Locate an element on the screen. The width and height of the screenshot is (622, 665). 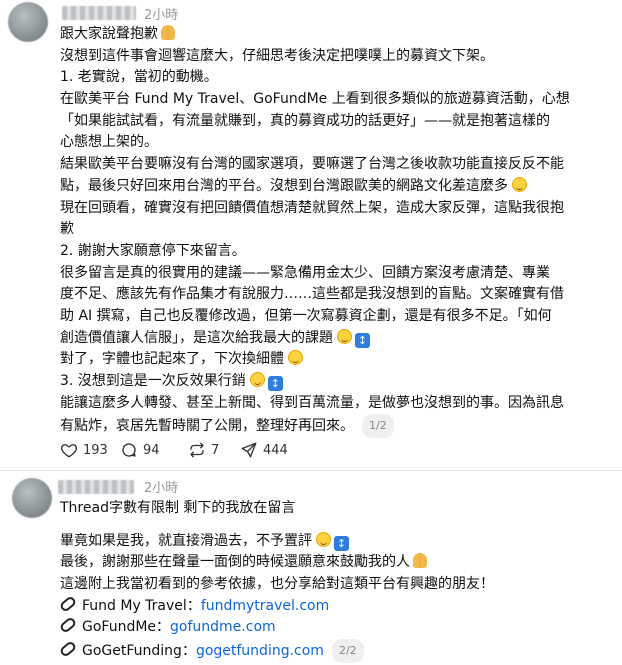
post-line: 3. 沒想到這是一次反效果行銷 ↕ is located at coordinates (338, 382).